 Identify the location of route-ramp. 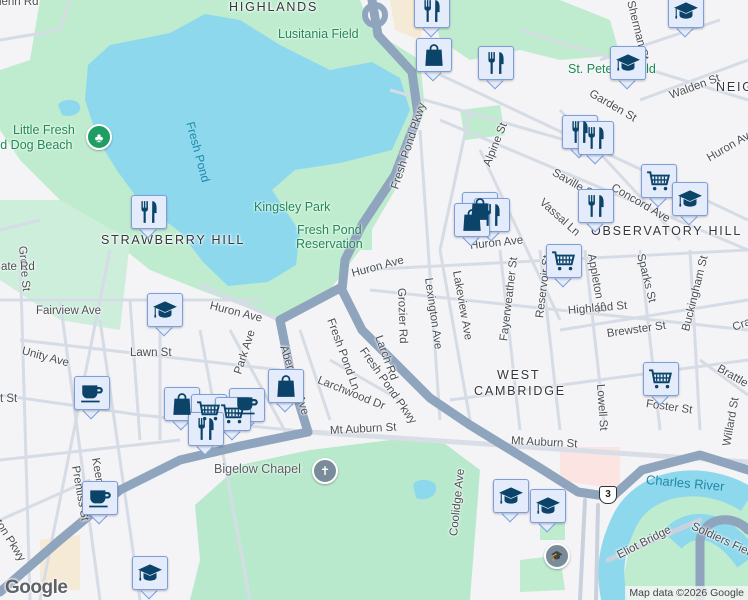
(589, 549).